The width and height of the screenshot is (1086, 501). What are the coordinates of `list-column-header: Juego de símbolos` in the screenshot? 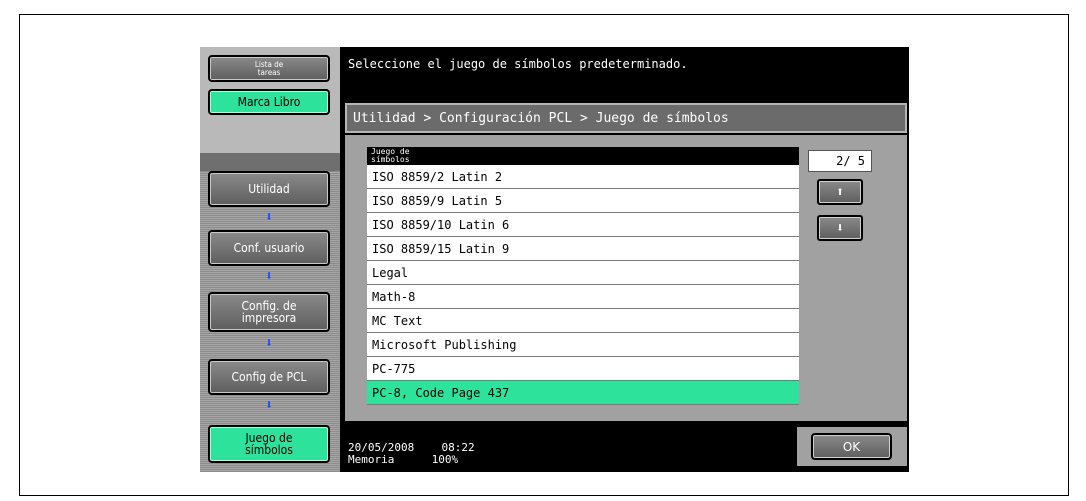 It's located at (583, 156).